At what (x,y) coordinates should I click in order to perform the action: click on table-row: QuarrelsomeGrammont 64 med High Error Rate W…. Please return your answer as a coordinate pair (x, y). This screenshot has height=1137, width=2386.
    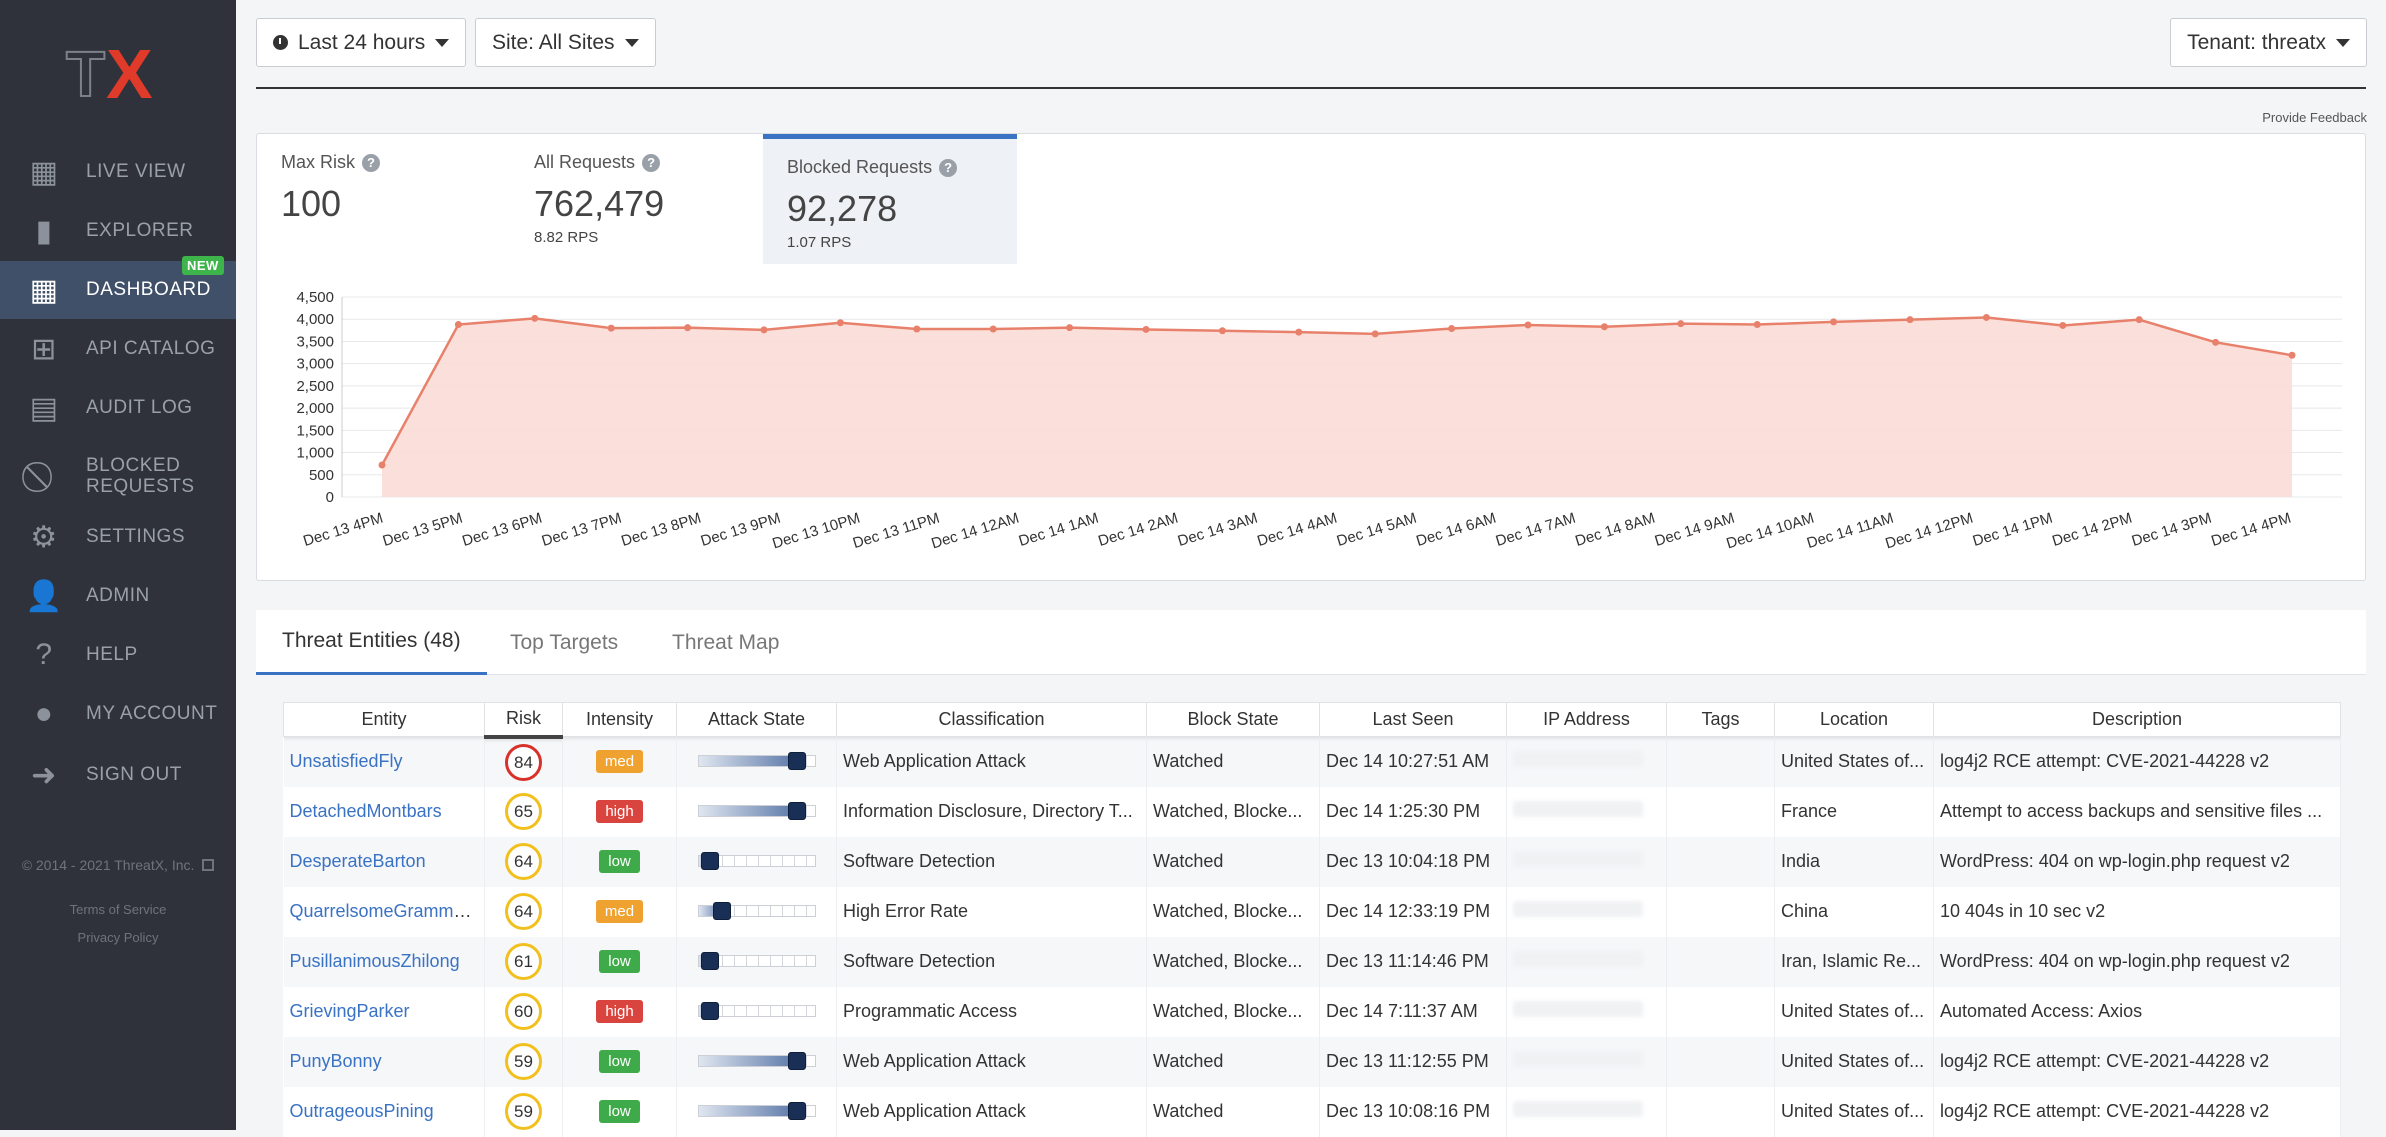
    Looking at the image, I should click on (1312, 911).